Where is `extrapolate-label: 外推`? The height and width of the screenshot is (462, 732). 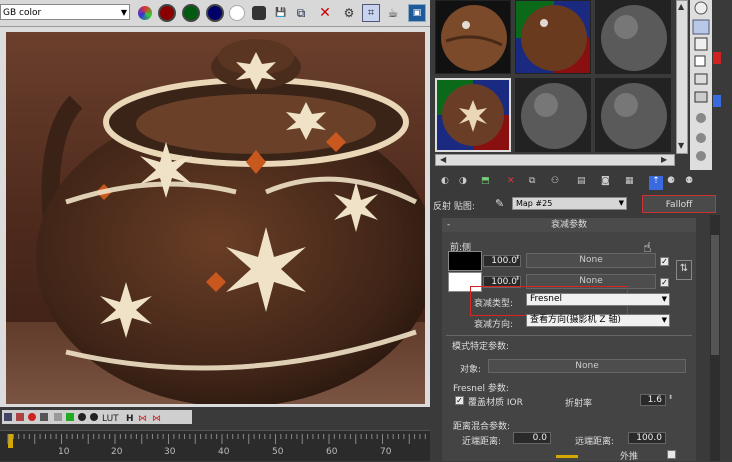 extrapolate-label: 外推 is located at coordinates (629, 457).